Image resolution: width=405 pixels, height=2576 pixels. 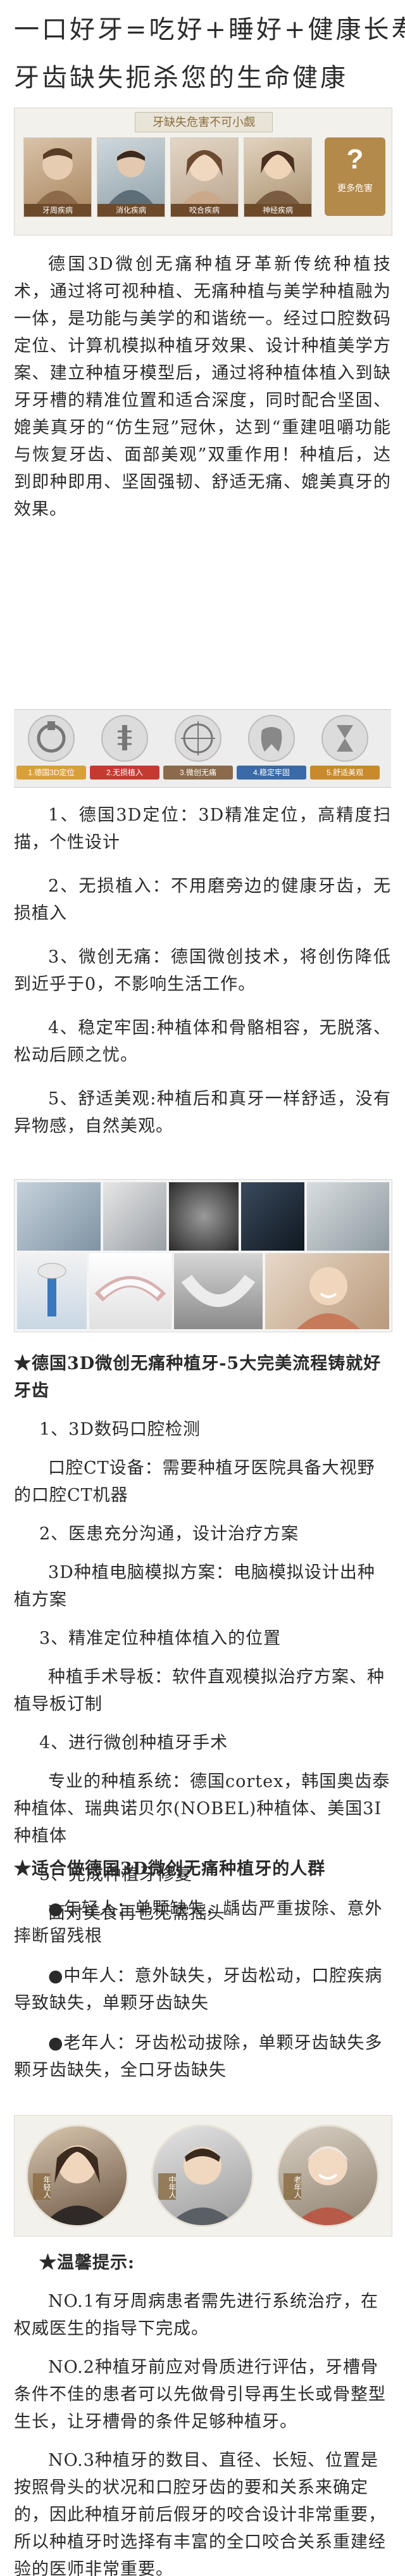 I want to click on question-icon: ?, so click(x=355, y=159).